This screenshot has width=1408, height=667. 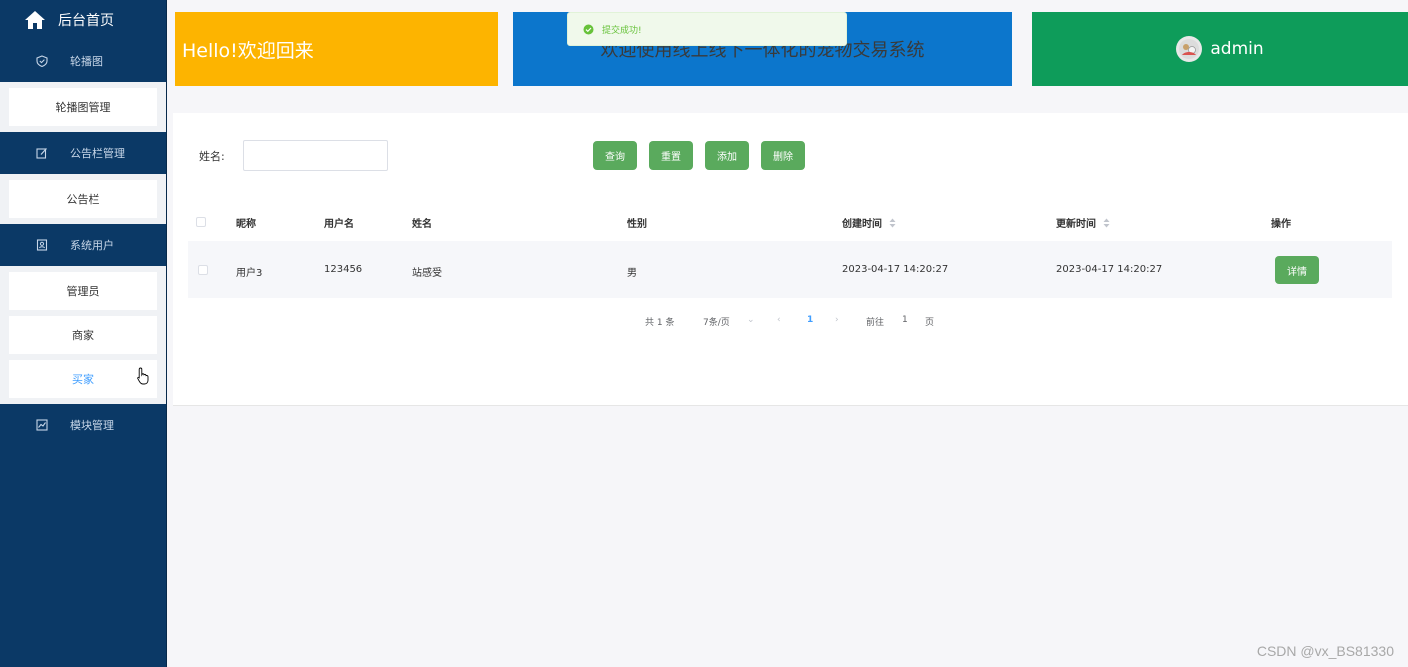 I want to click on cell-name: 站感受, so click(x=427, y=273).